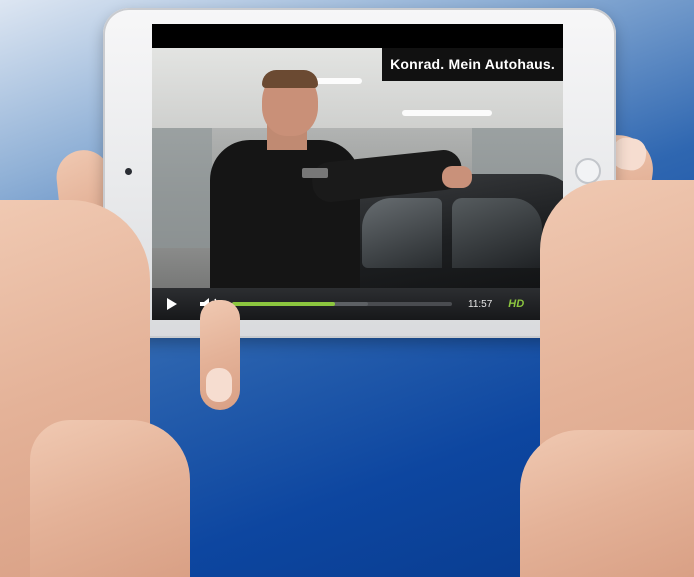 The image size is (694, 577). I want to click on left-thumbnail, so click(219, 385).